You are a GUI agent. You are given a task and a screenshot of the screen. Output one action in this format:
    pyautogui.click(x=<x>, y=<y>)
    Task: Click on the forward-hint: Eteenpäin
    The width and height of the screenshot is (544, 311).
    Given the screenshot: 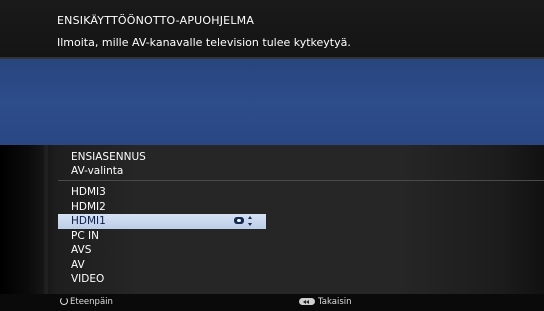 What is the action you would take?
    pyautogui.click(x=86, y=302)
    